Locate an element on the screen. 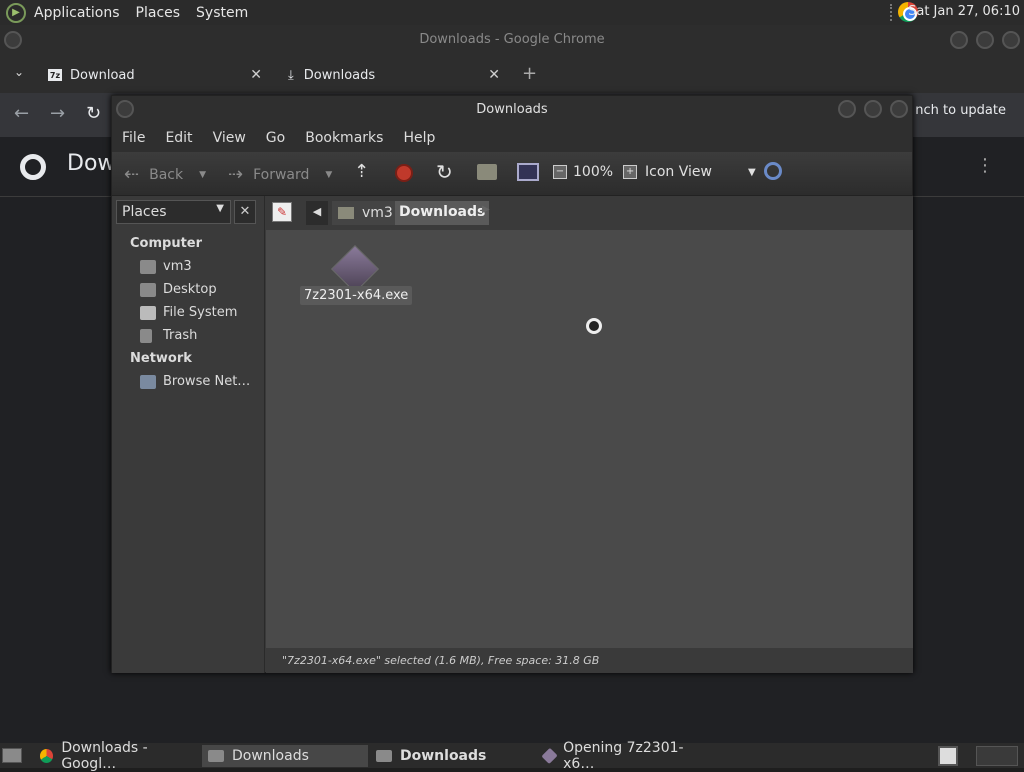  menu-view: View is located at coordinates (229, 138).